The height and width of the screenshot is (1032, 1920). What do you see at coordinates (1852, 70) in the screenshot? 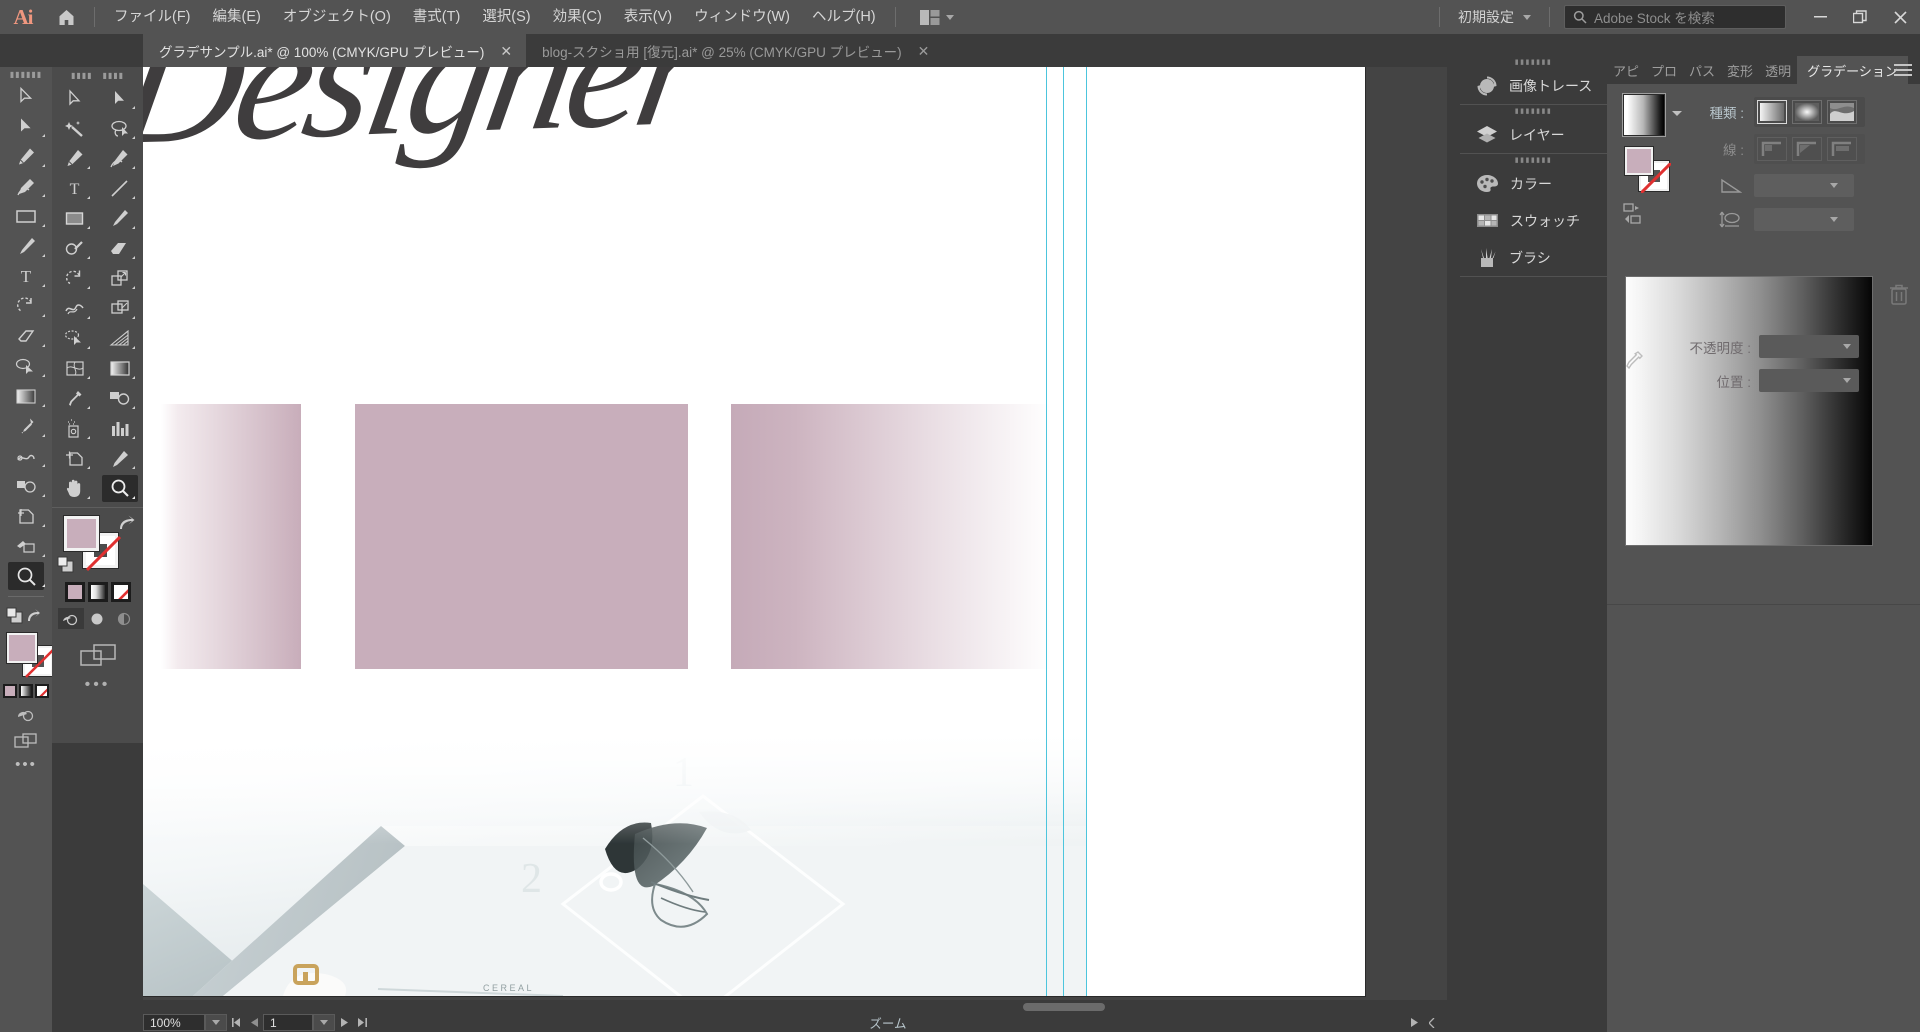
I see `tab-gradient: グラデーション` at bounding box center [1852, 70].